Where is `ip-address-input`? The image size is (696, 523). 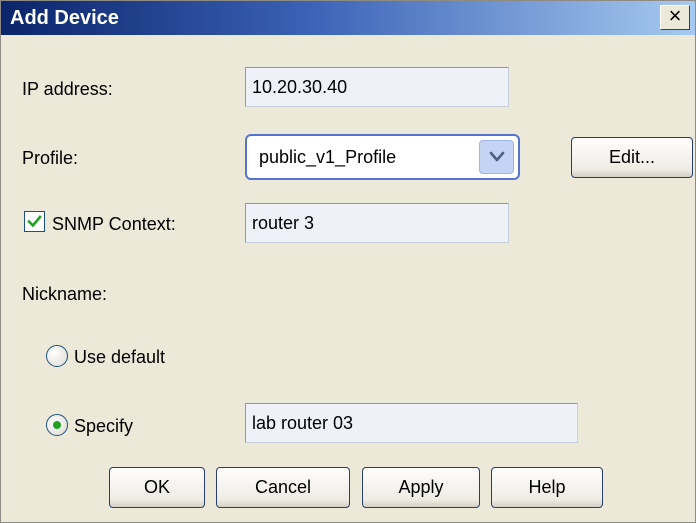 ip-address-input is located at coordinates (377, 87).